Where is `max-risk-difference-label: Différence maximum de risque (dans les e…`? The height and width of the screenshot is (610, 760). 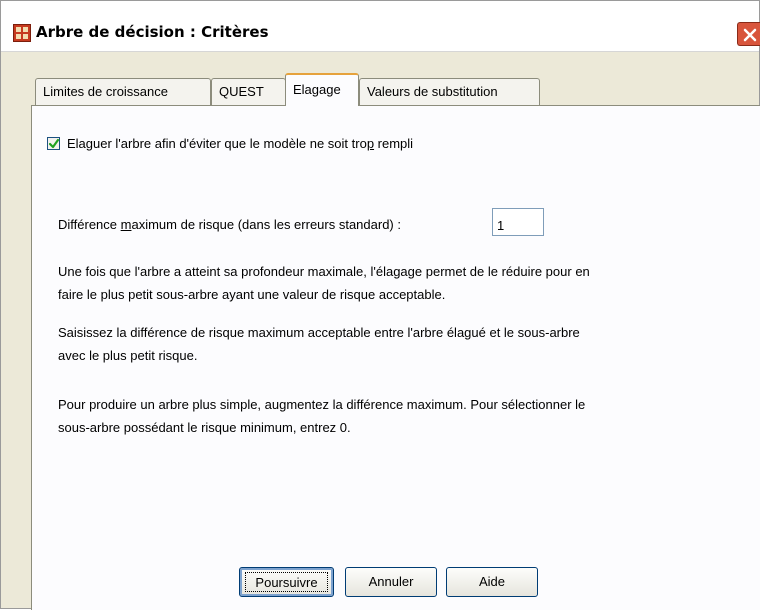
max-risk-difference-label: Différence maximum de risque (dans les e… is located at coordinates (229, 224).